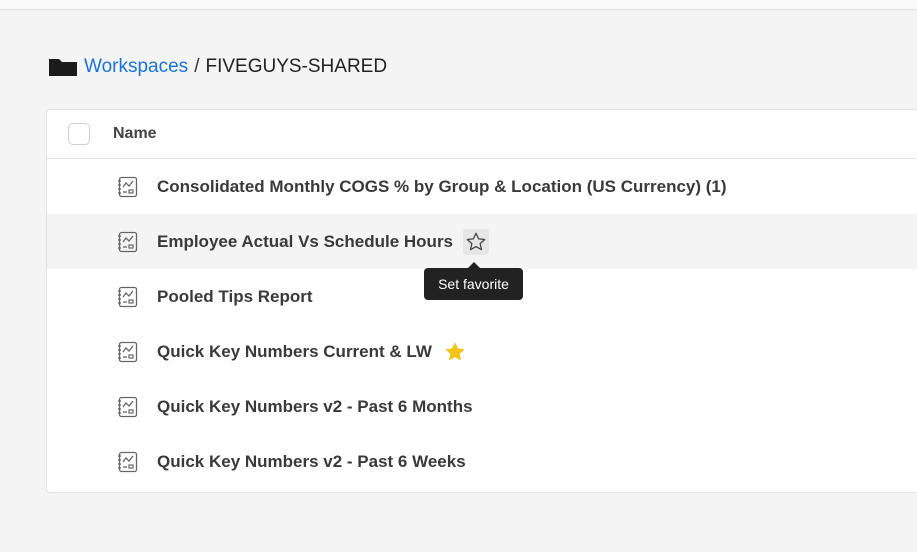 Image resolution: width=917 pixels, height=552 pixels. I want to click on table-row: Employee Actual Vs Schedule Hours, so click(482, 241).